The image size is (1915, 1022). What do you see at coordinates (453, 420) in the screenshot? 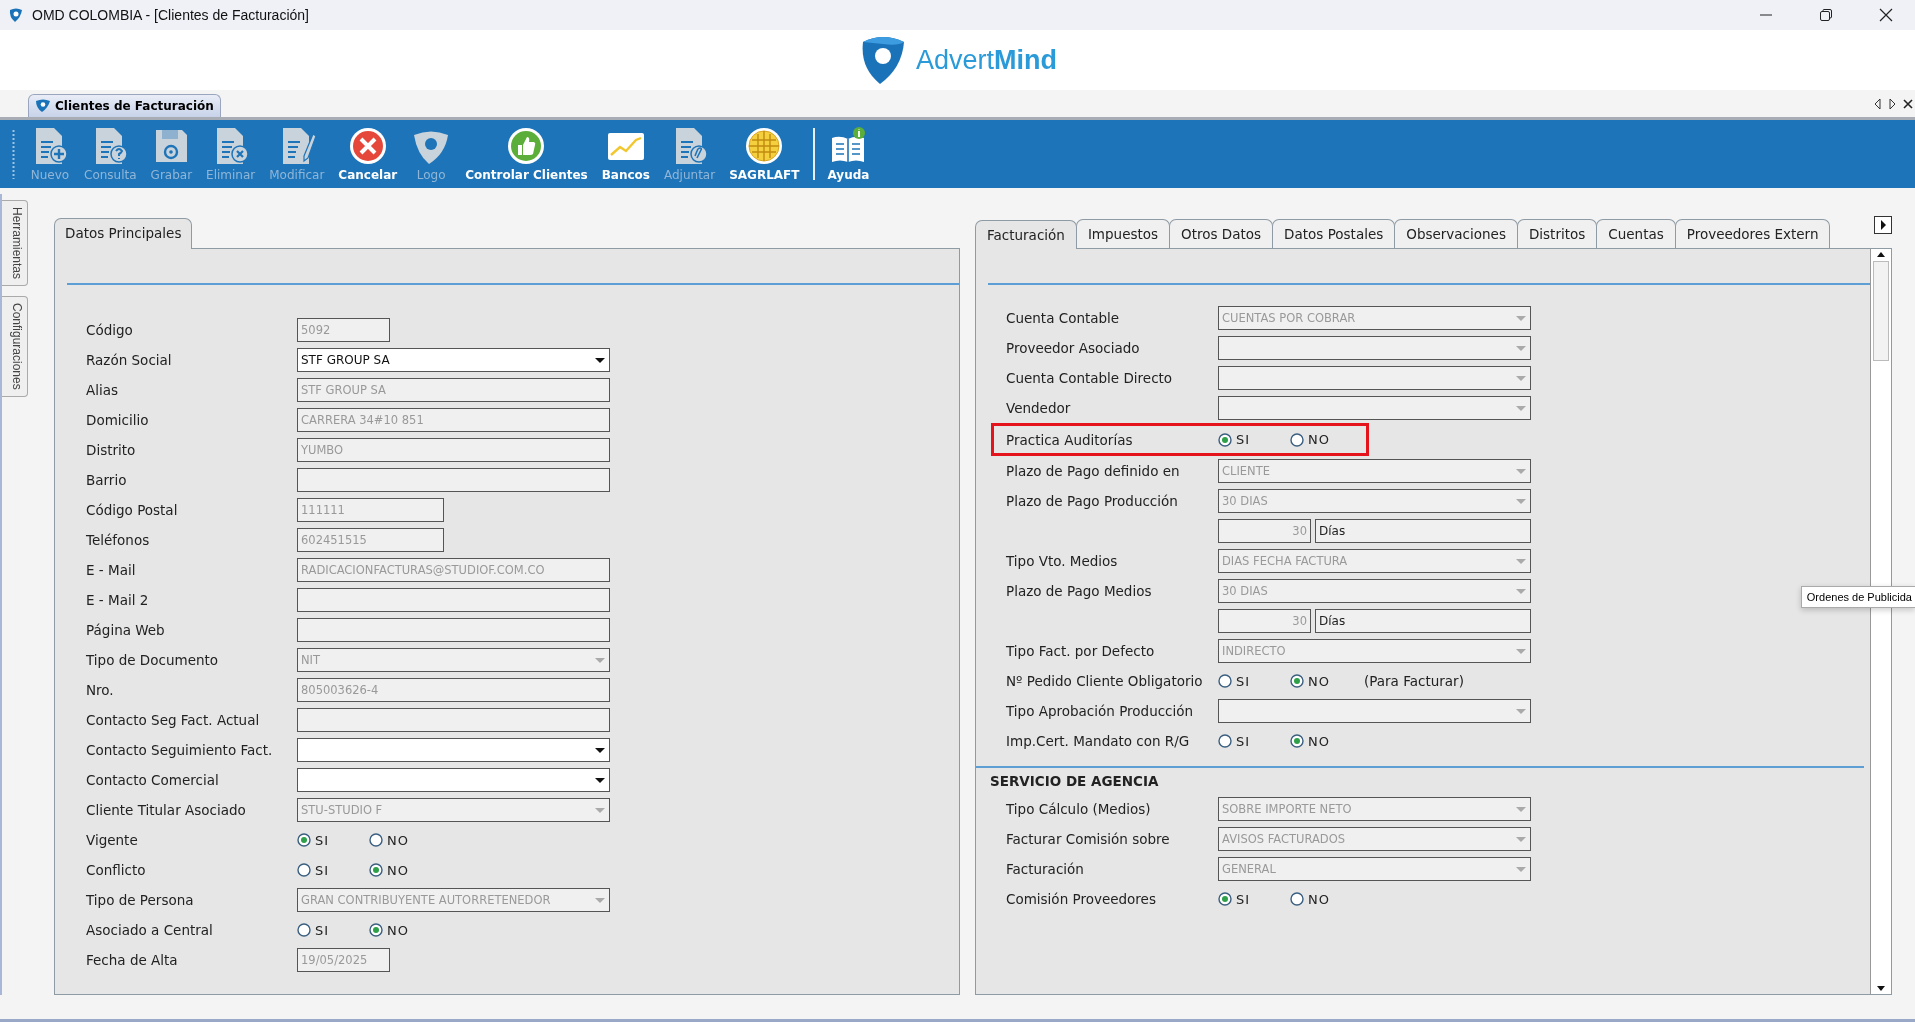
I see `text-field: CARRERA 34#10 851` at bounding box center [453, 420].